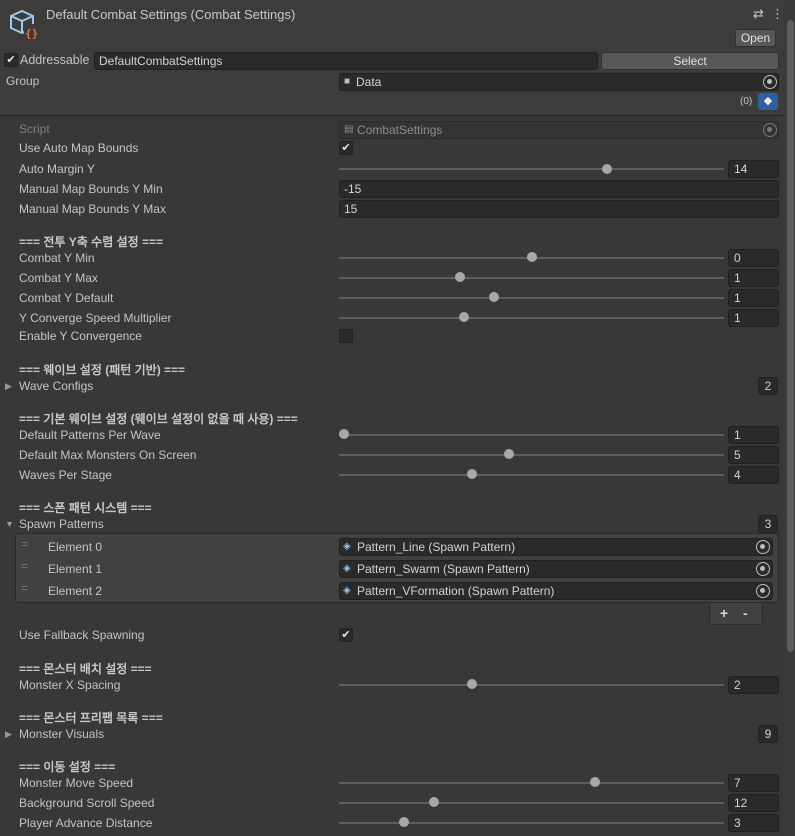 The width and height of the screenshot is (795, 836). Describe the element at coordinates (56, 386) in the screenshot. I see `wave-configs-label: Wave Configs` at that location.